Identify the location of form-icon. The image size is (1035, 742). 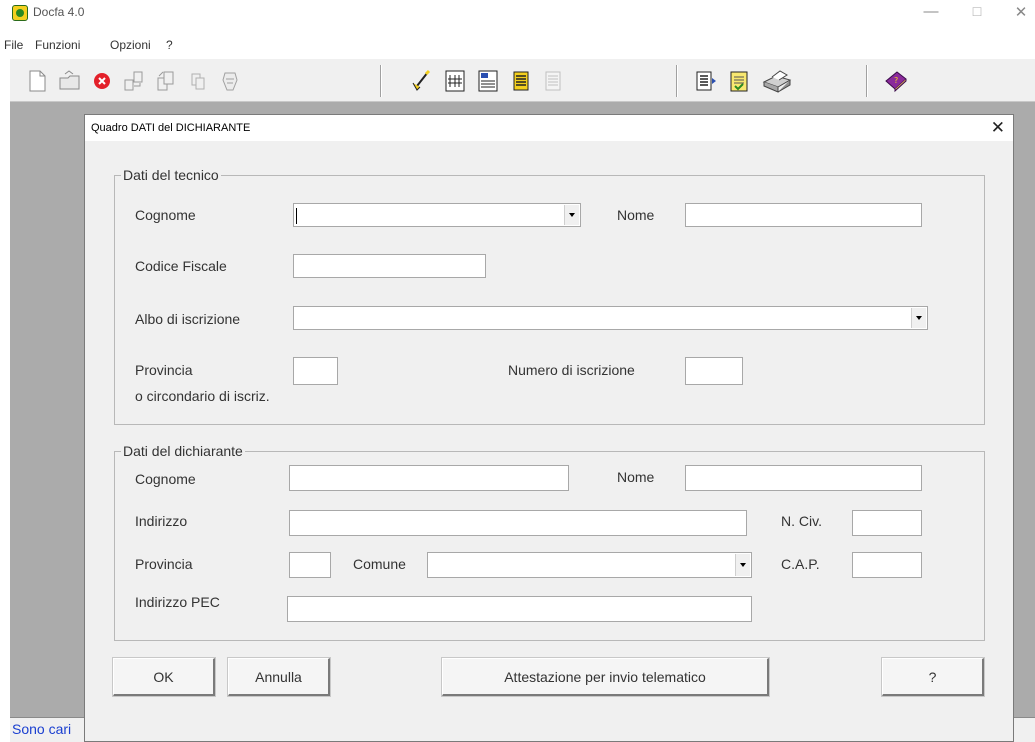
(455, 81).